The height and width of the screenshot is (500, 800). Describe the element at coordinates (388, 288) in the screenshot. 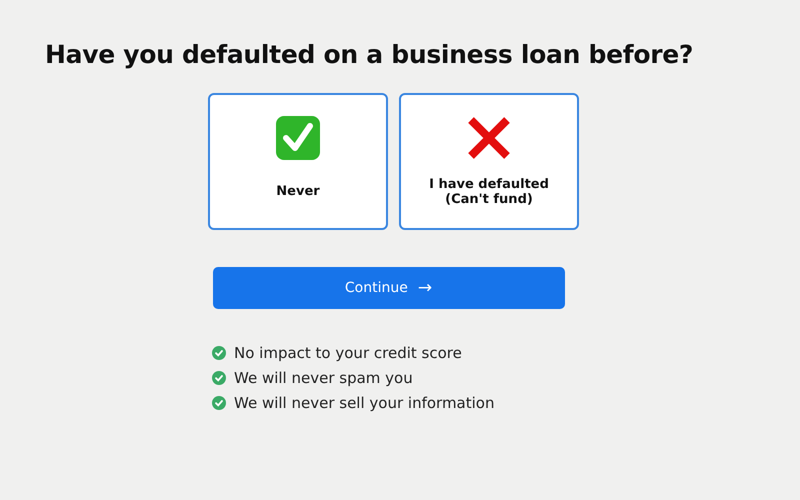

I see `continue-button: Continue →` at that location.